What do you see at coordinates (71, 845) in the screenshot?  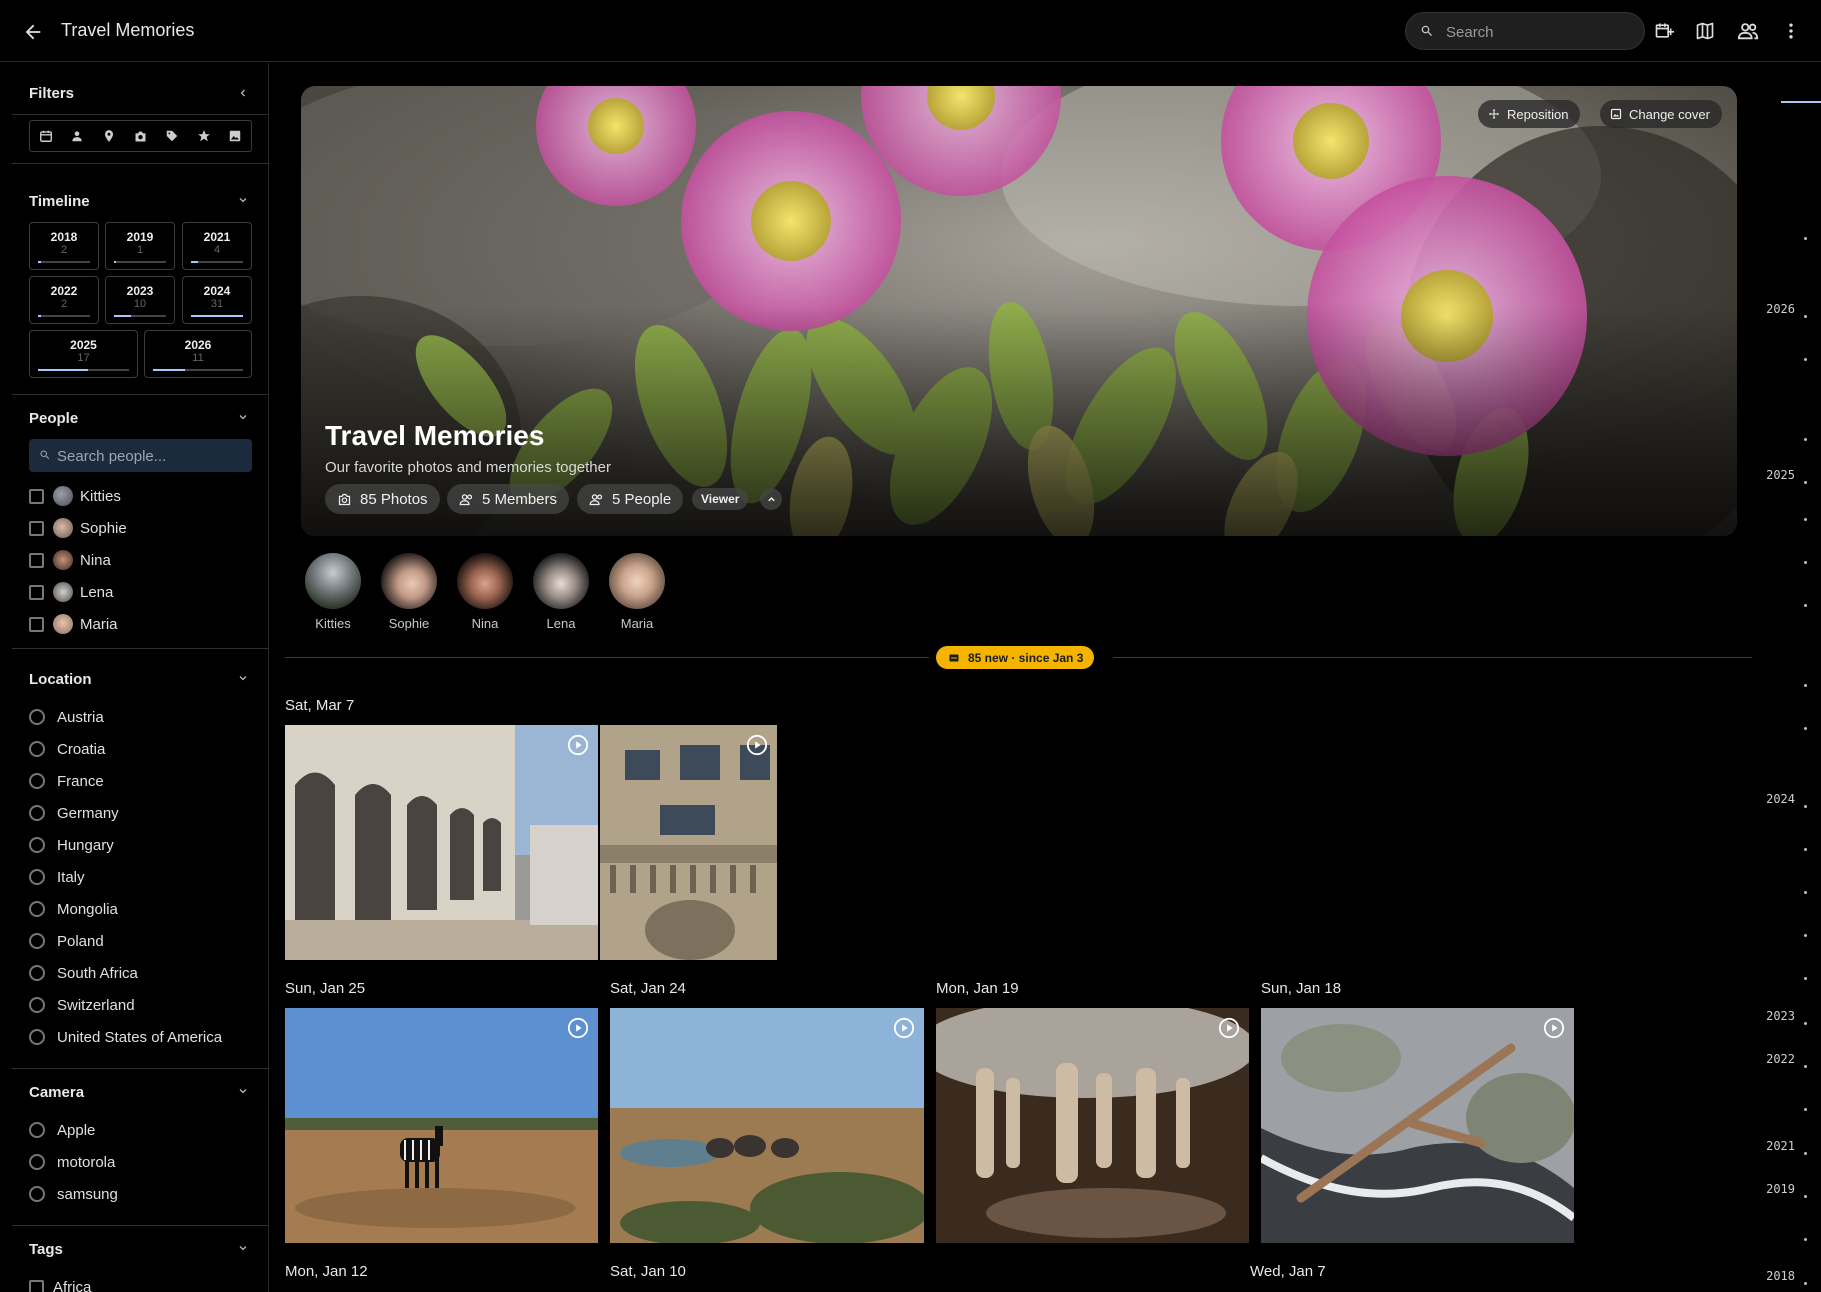 I see `location-option: Hungary` at bounding box center [71, 845].